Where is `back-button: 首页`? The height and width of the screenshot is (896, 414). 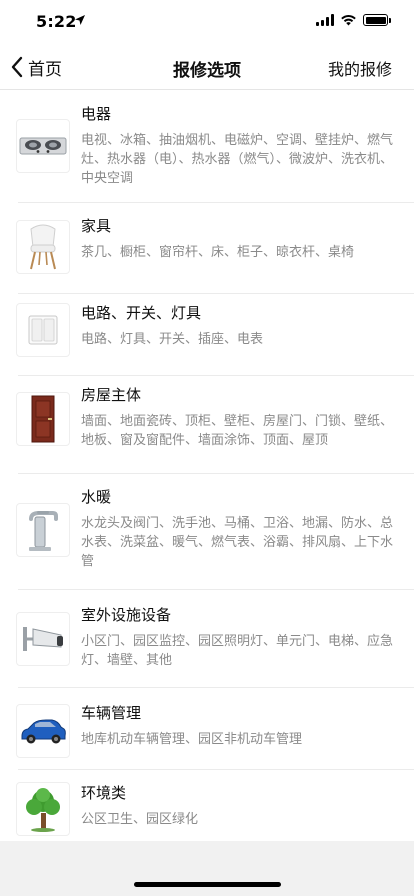 back-button: 首页 is located at coordinates (36, 67).